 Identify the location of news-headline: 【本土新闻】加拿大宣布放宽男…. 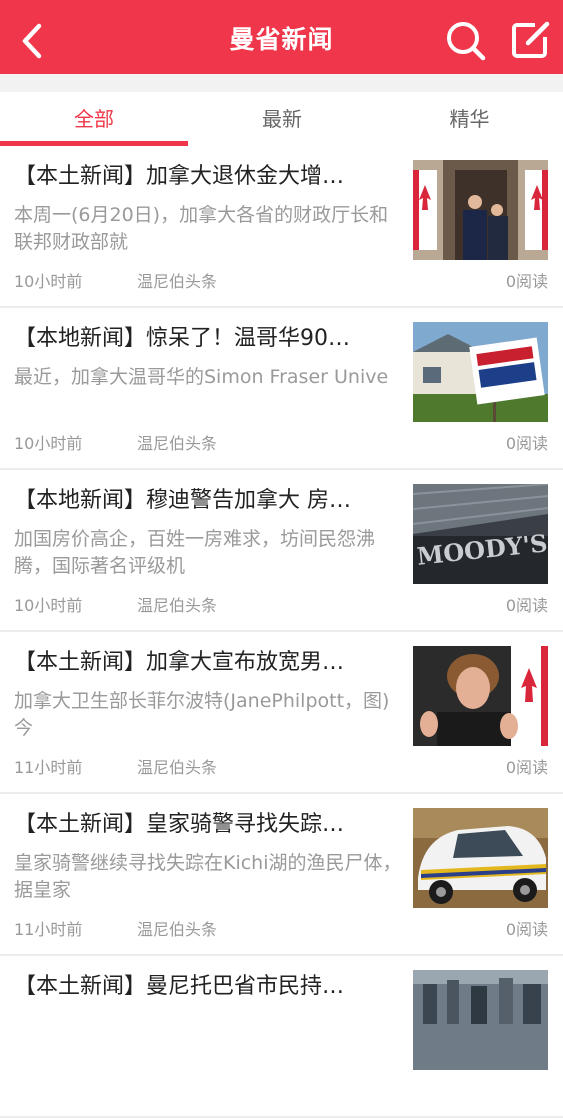
(179, 662).